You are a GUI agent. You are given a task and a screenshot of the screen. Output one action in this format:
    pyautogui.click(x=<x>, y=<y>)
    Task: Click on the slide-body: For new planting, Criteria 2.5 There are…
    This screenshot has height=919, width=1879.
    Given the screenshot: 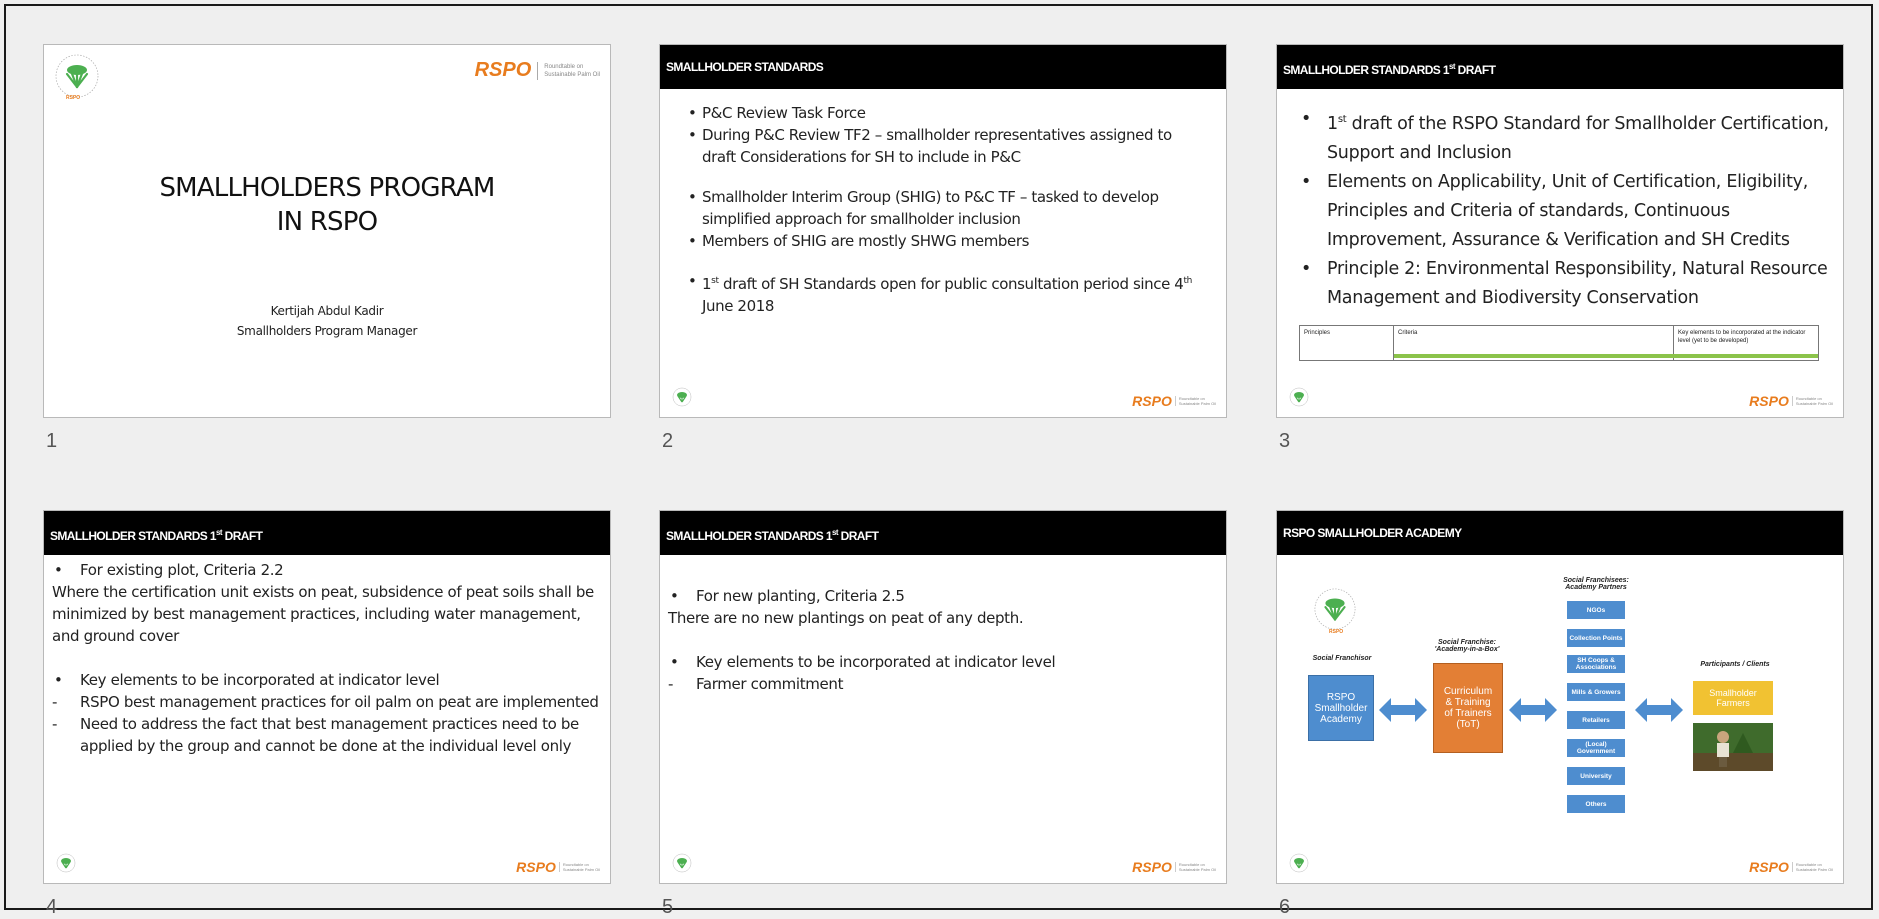 What is the action you would take?
    pyautogui.click(x=942, y=640)
    